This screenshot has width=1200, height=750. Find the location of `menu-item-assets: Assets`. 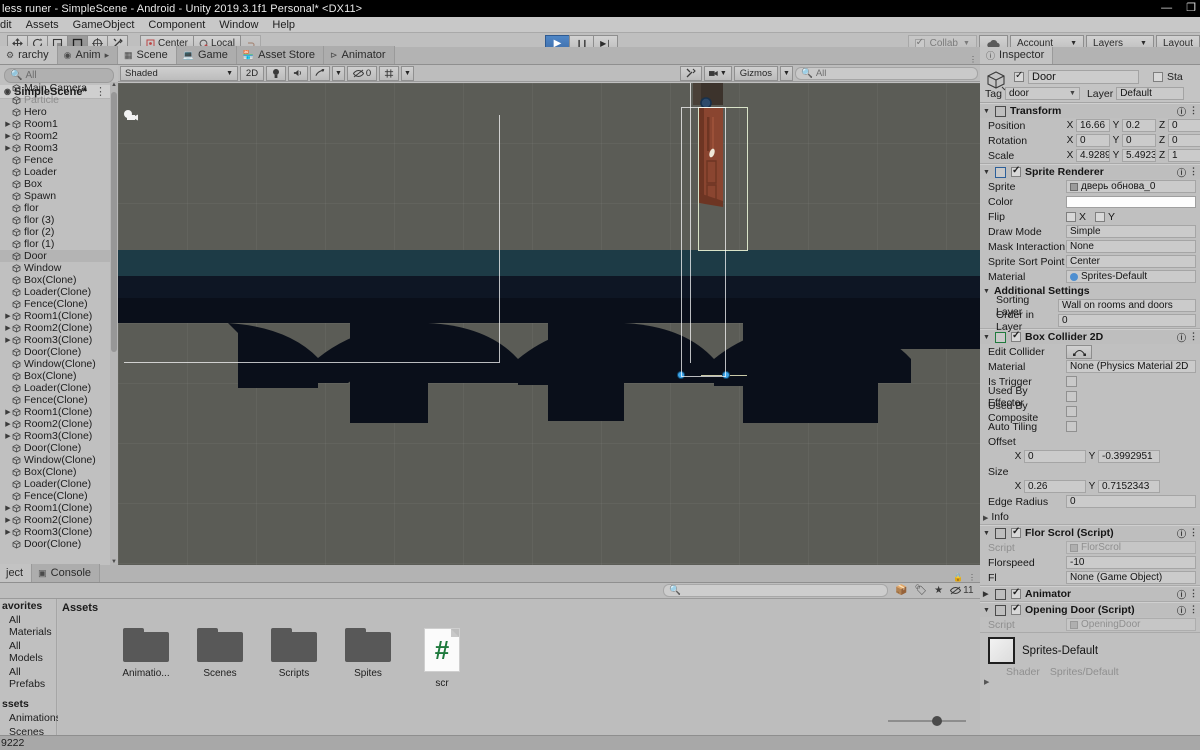

menu-item-assets: Assets is located at coordinates (42, 25).